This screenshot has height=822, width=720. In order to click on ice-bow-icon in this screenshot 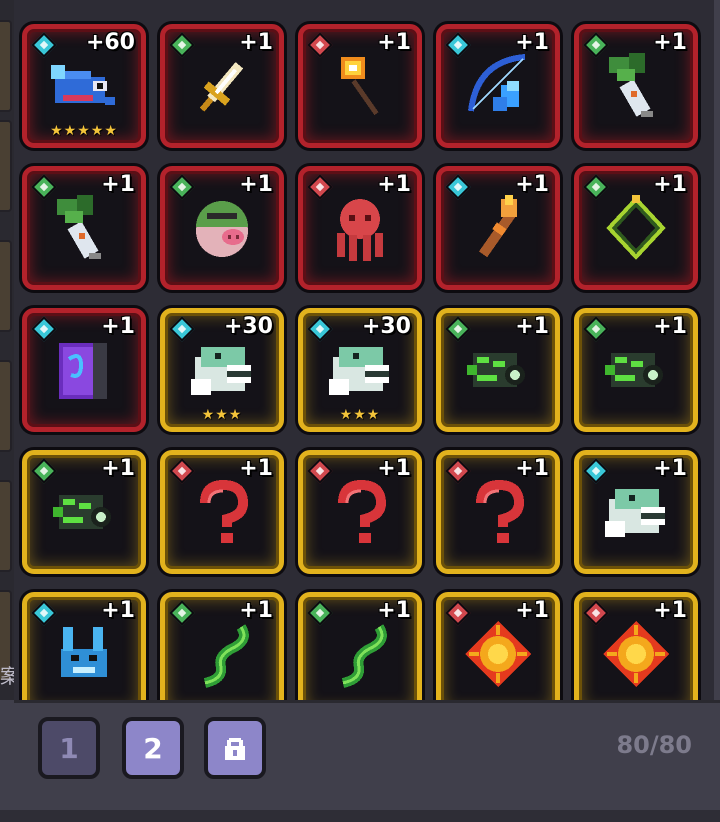, I will do `click(498, 86)`.